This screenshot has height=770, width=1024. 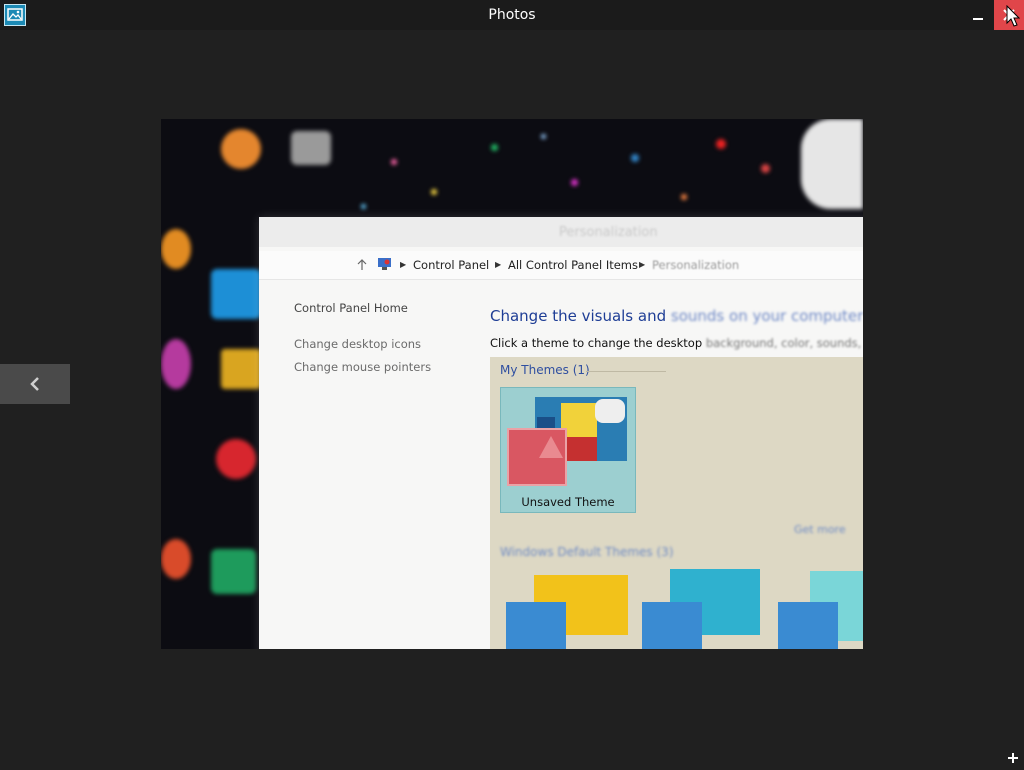 I want to click on default-themes-label: Windows Default Themes (3), so click(x=587, y=552).